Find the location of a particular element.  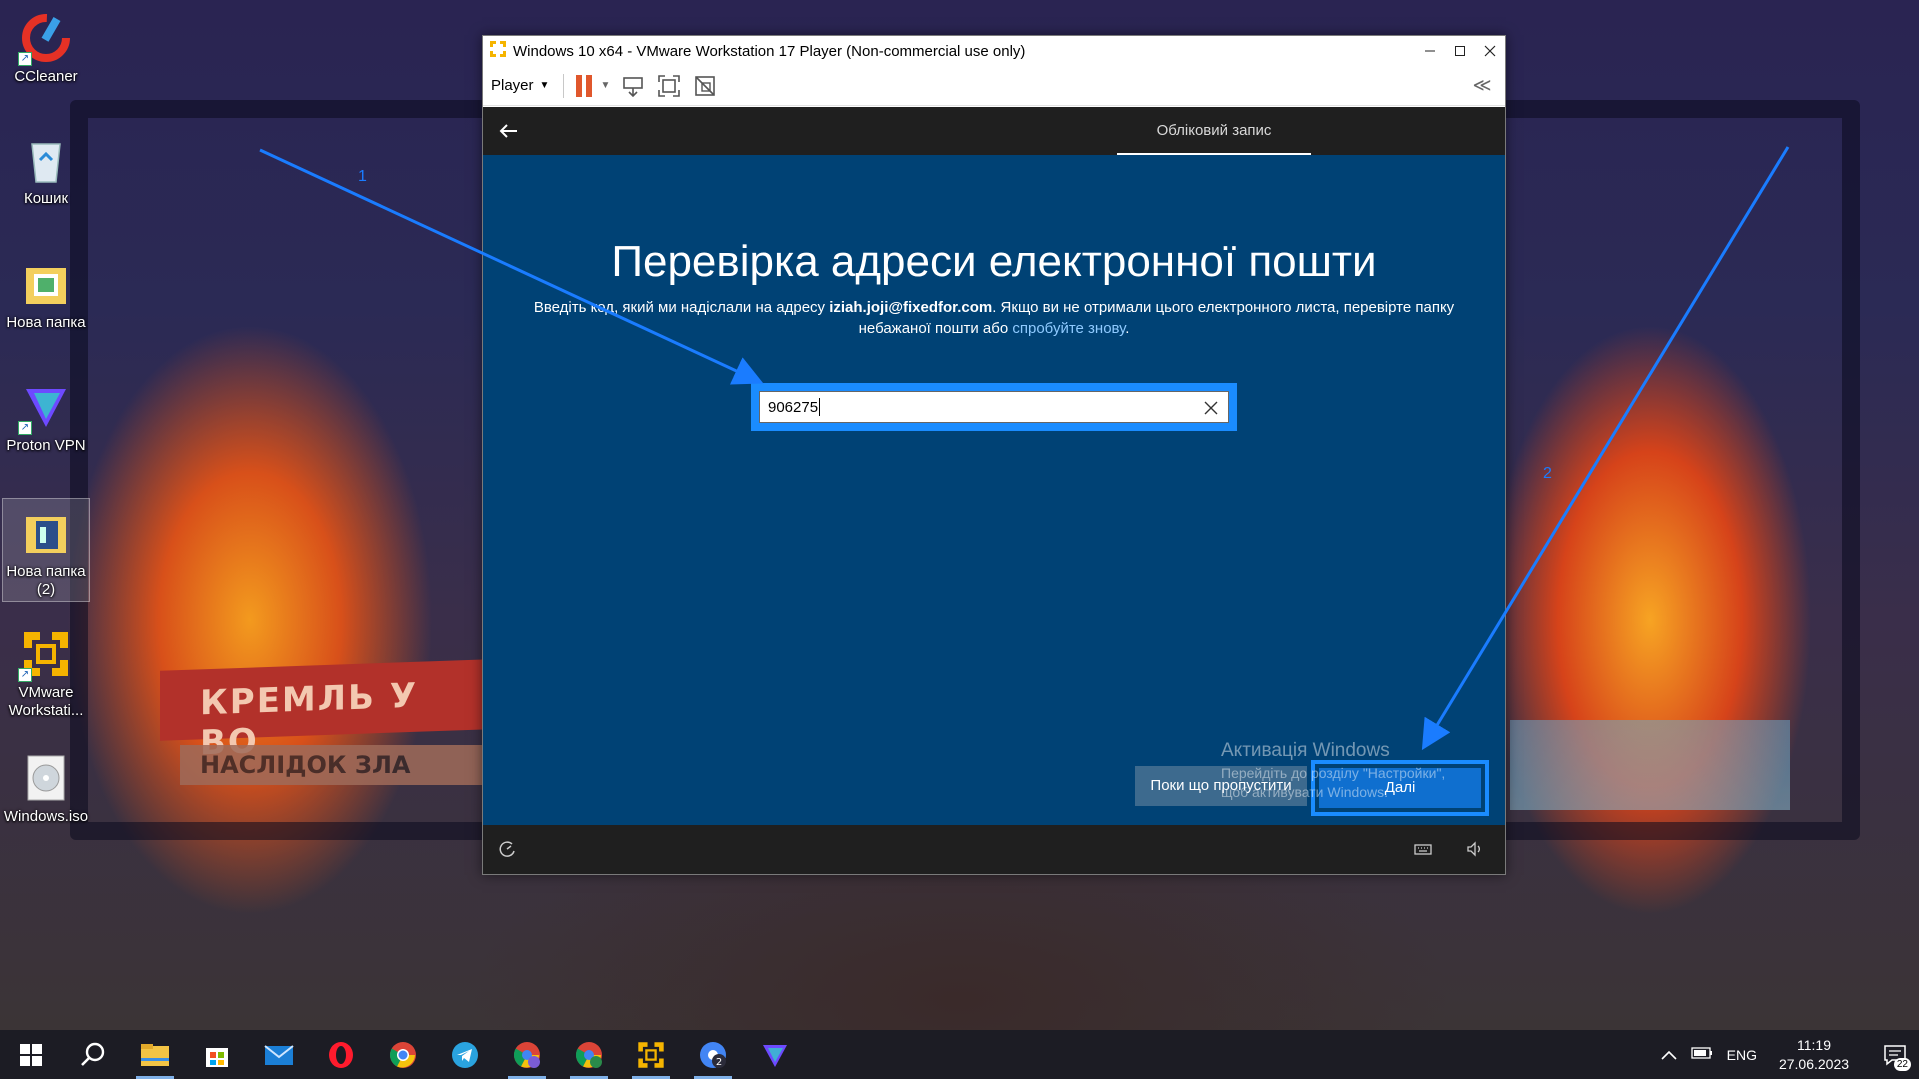

chevron-up-icon is located at coordinates (1669, 1055).